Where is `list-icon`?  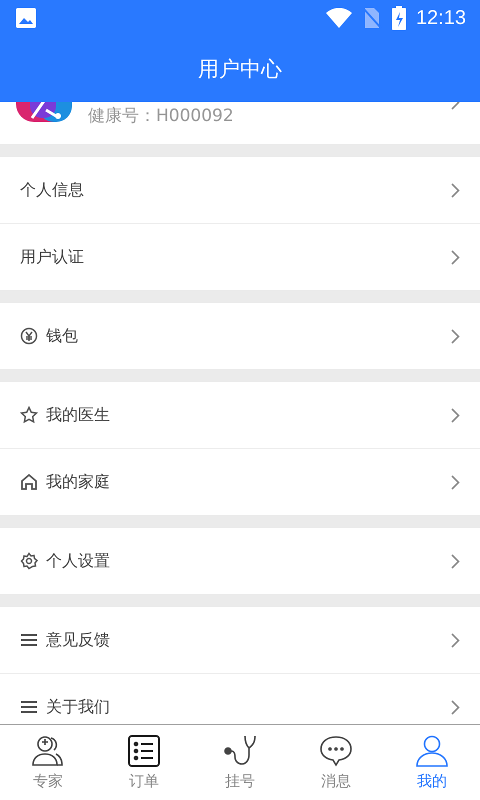 list-icon is located at coordinates (144, 751).